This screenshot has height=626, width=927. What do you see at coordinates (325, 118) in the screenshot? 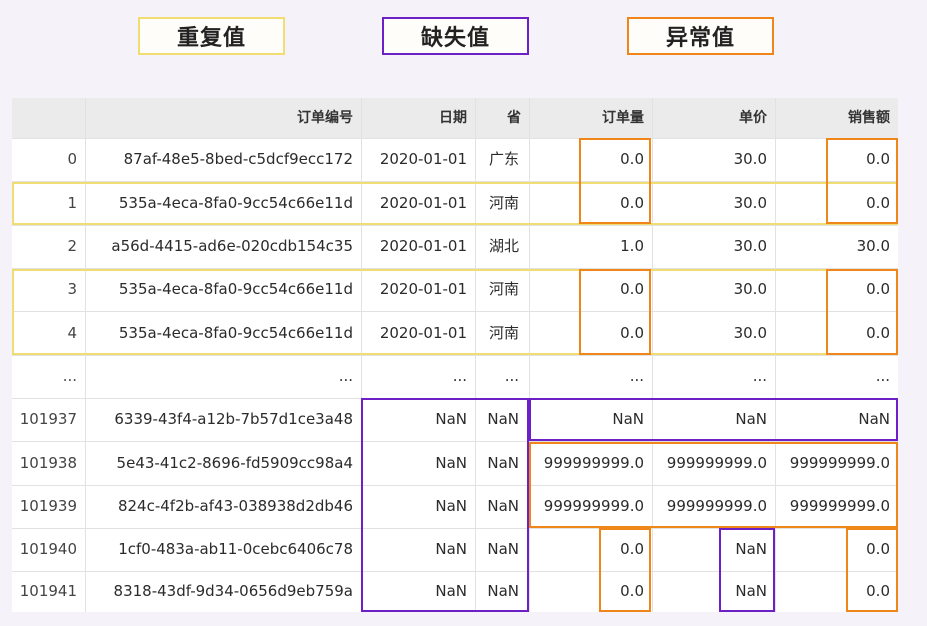
I see `column-header-order-id: 订单编号` at bounding box center [325, 118].